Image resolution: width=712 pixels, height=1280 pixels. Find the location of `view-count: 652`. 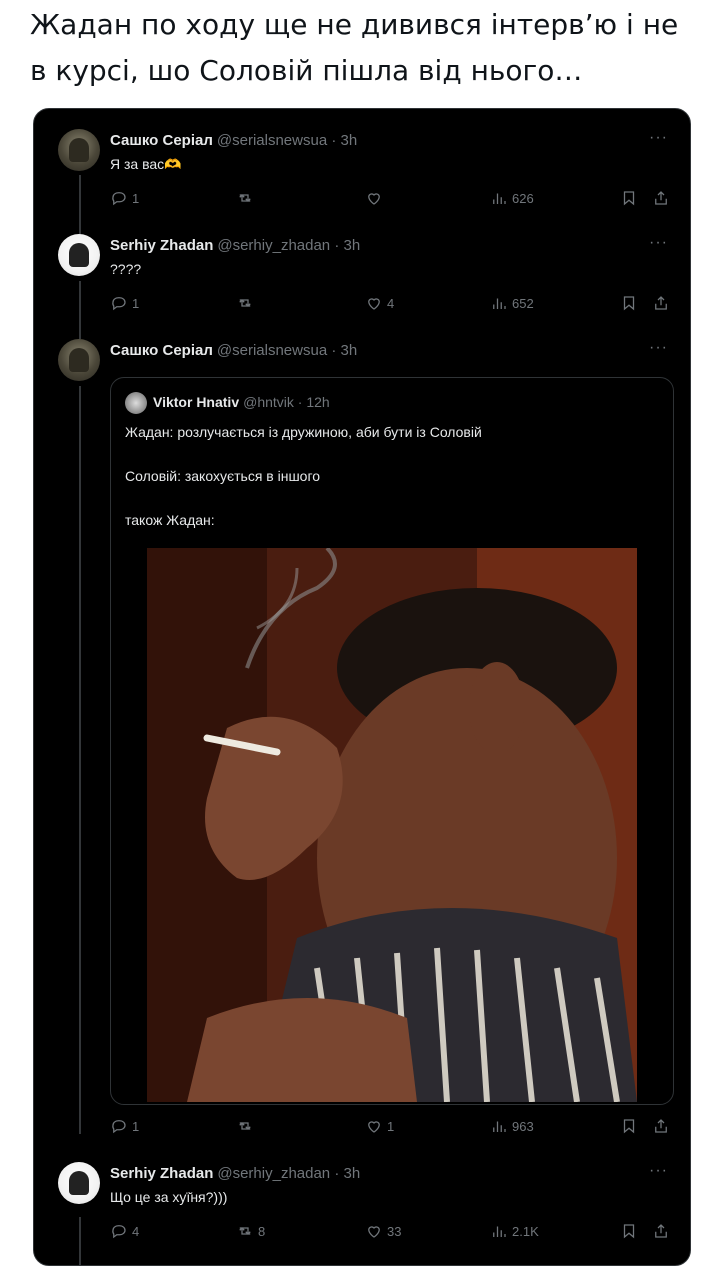

view-count: 652 is located at coordinates (523, 303).